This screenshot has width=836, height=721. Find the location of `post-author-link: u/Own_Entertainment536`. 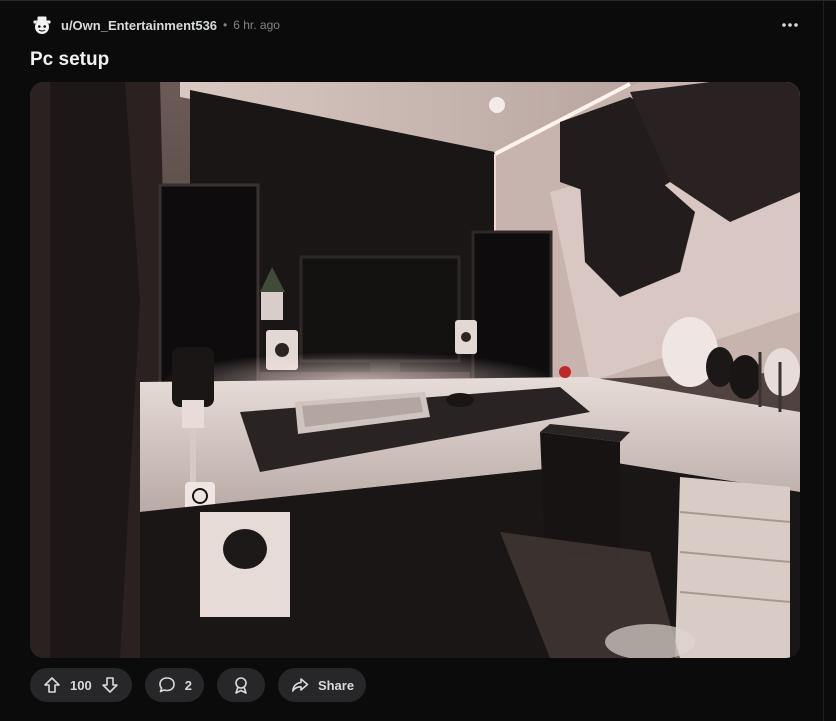

post-author-link: u/Own_Entertainment536 is located at coordinates (139, 25).